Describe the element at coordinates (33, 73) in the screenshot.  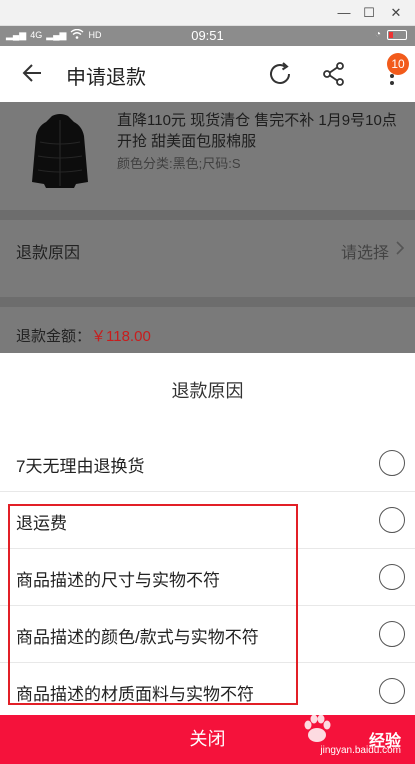
I see `back-arrow-icon` at that location.